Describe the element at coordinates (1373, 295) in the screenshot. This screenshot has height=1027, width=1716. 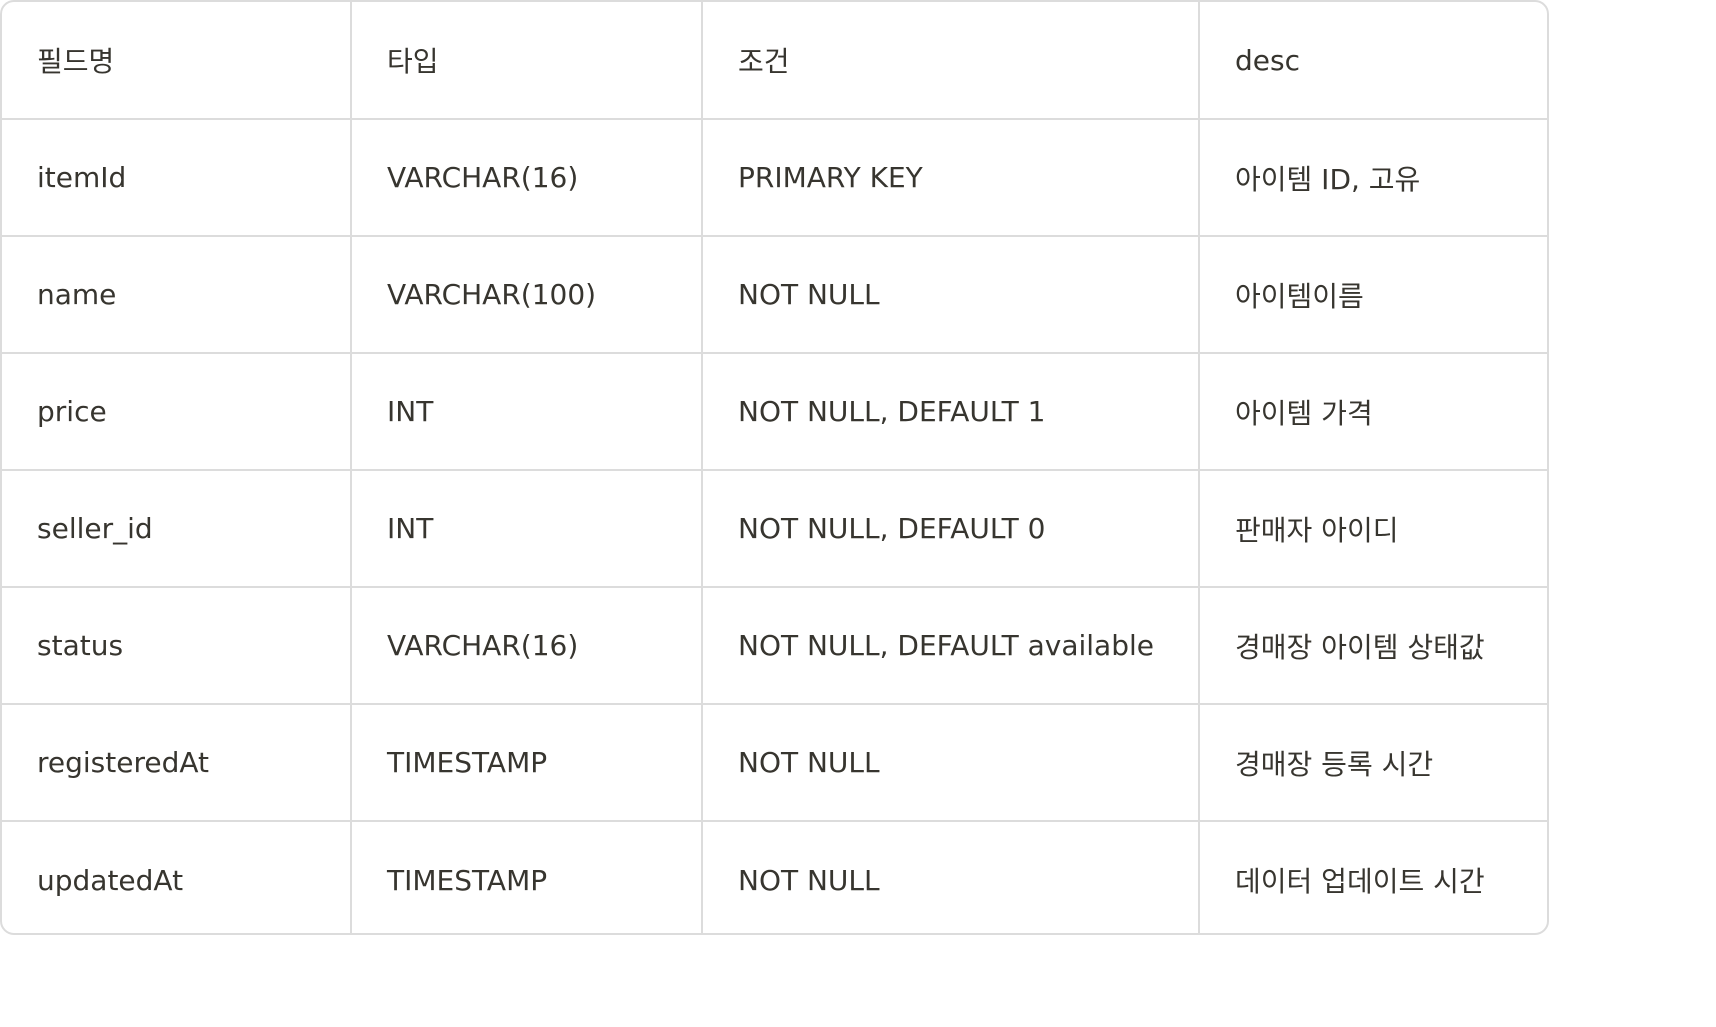
I see `cell-desc: 아이템이름` at that location.